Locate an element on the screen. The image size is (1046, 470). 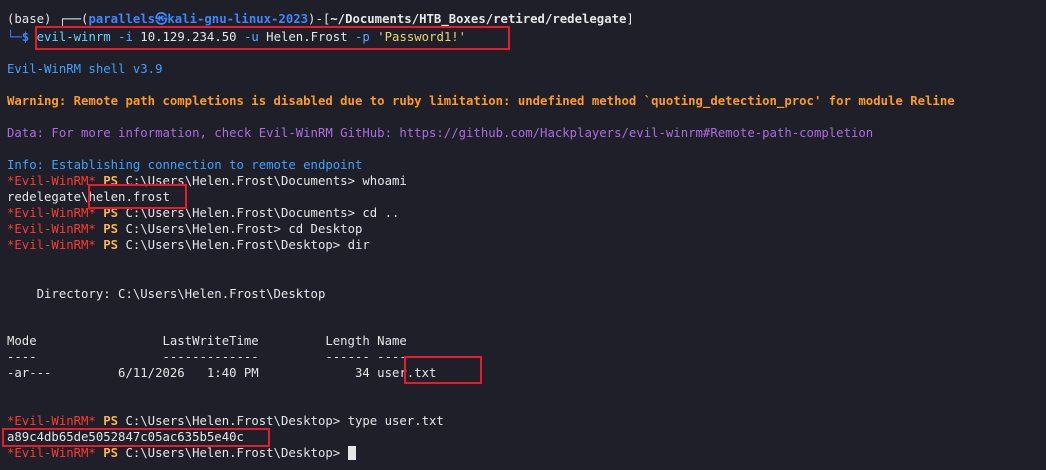
whoami-domain: redelegate\ is located at coordinates (48, 197).